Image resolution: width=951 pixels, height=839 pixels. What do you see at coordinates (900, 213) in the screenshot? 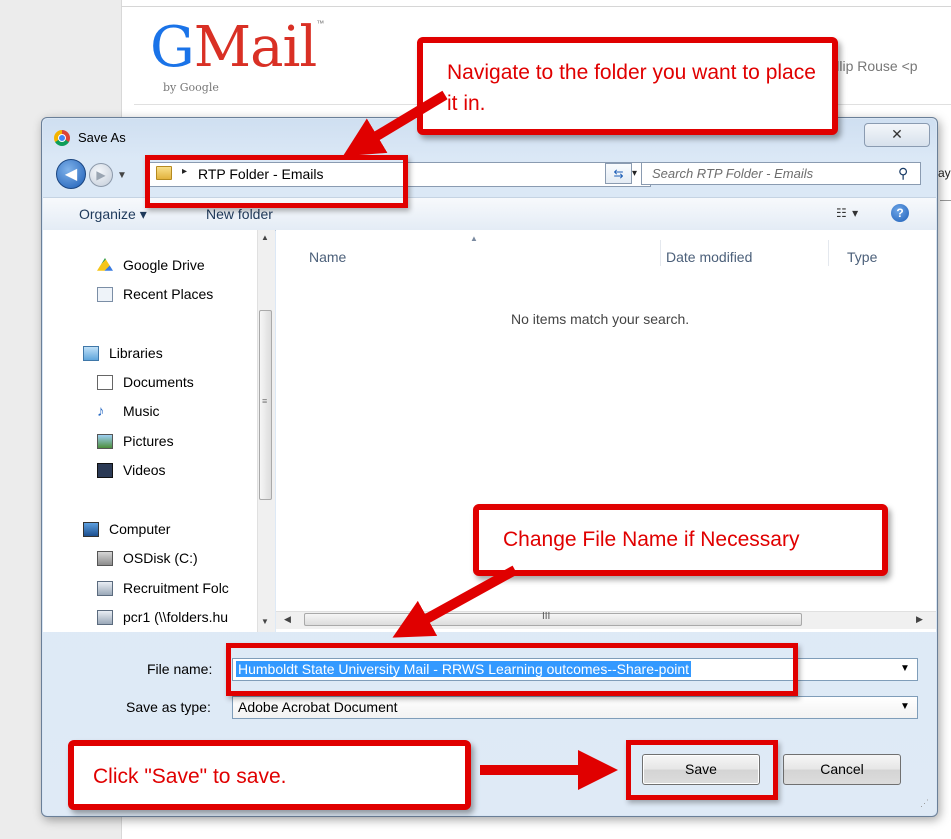
I see `help-icon: ?` at bounding box center [900, 213].